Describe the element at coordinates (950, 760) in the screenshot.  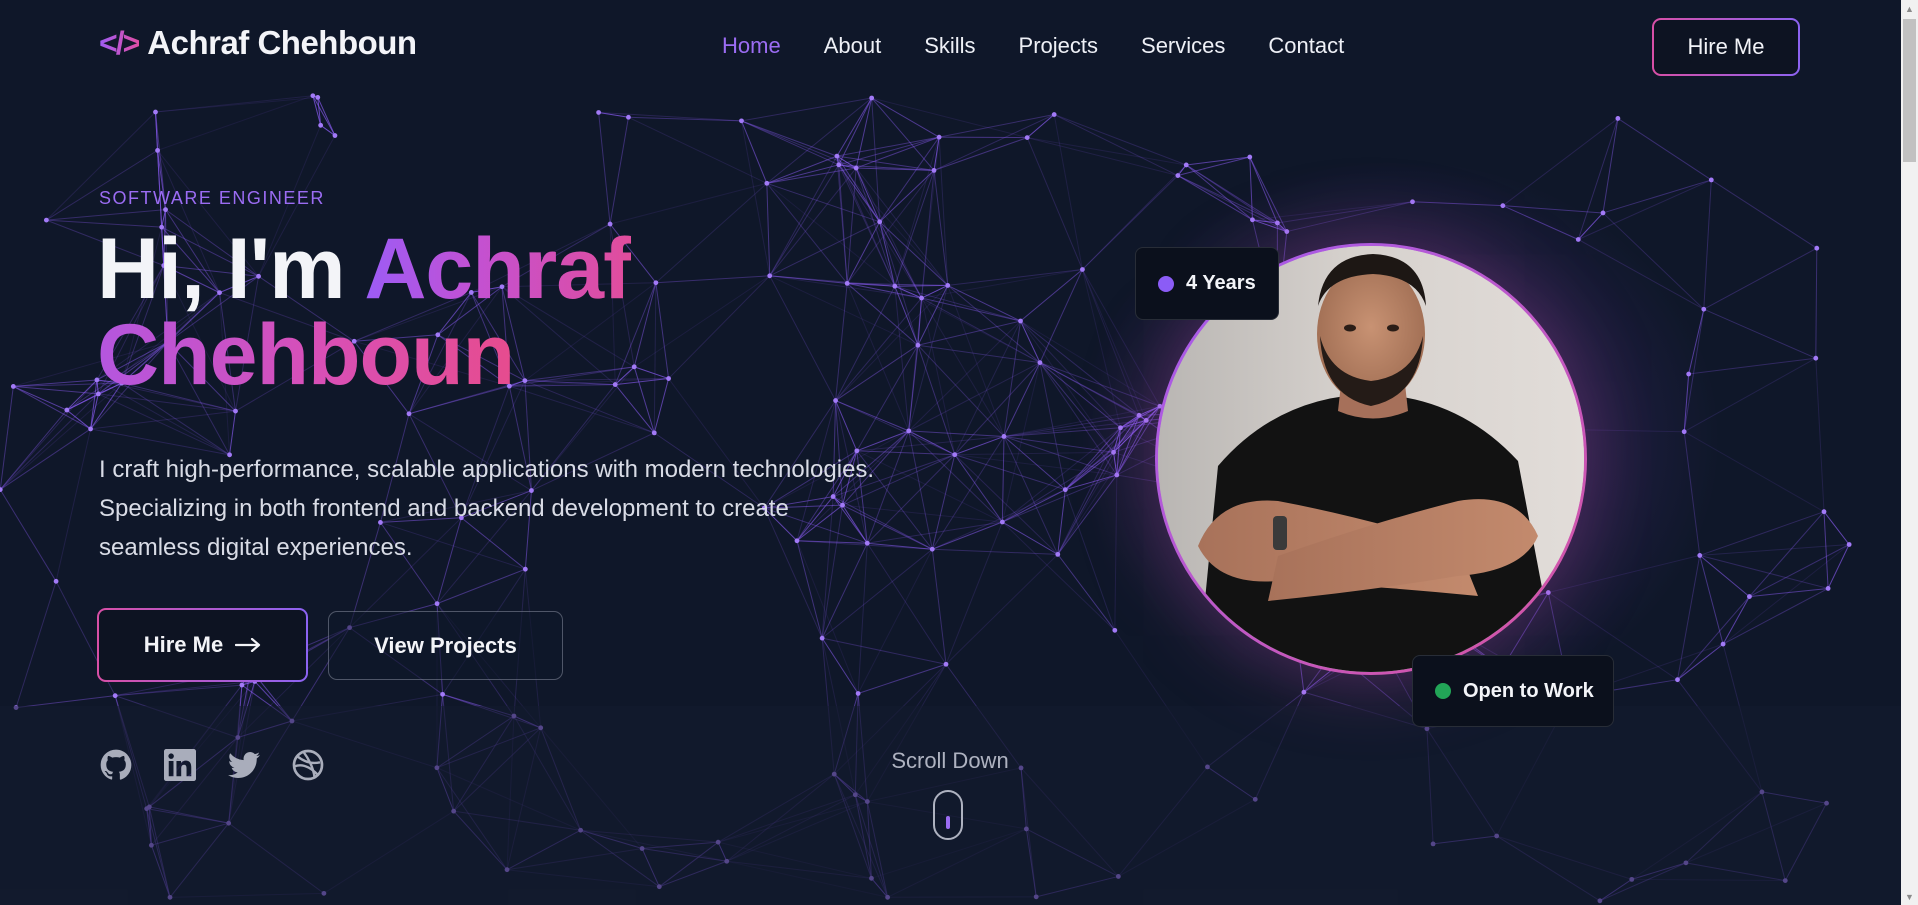
I see `scroll-down-label: Scroll Down` at that location.